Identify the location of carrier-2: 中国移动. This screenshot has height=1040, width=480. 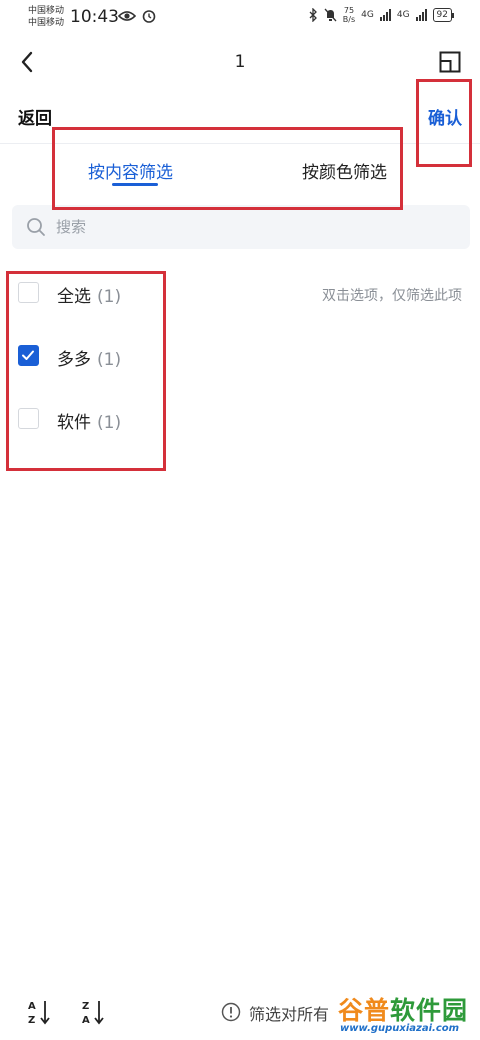
(46, 23).